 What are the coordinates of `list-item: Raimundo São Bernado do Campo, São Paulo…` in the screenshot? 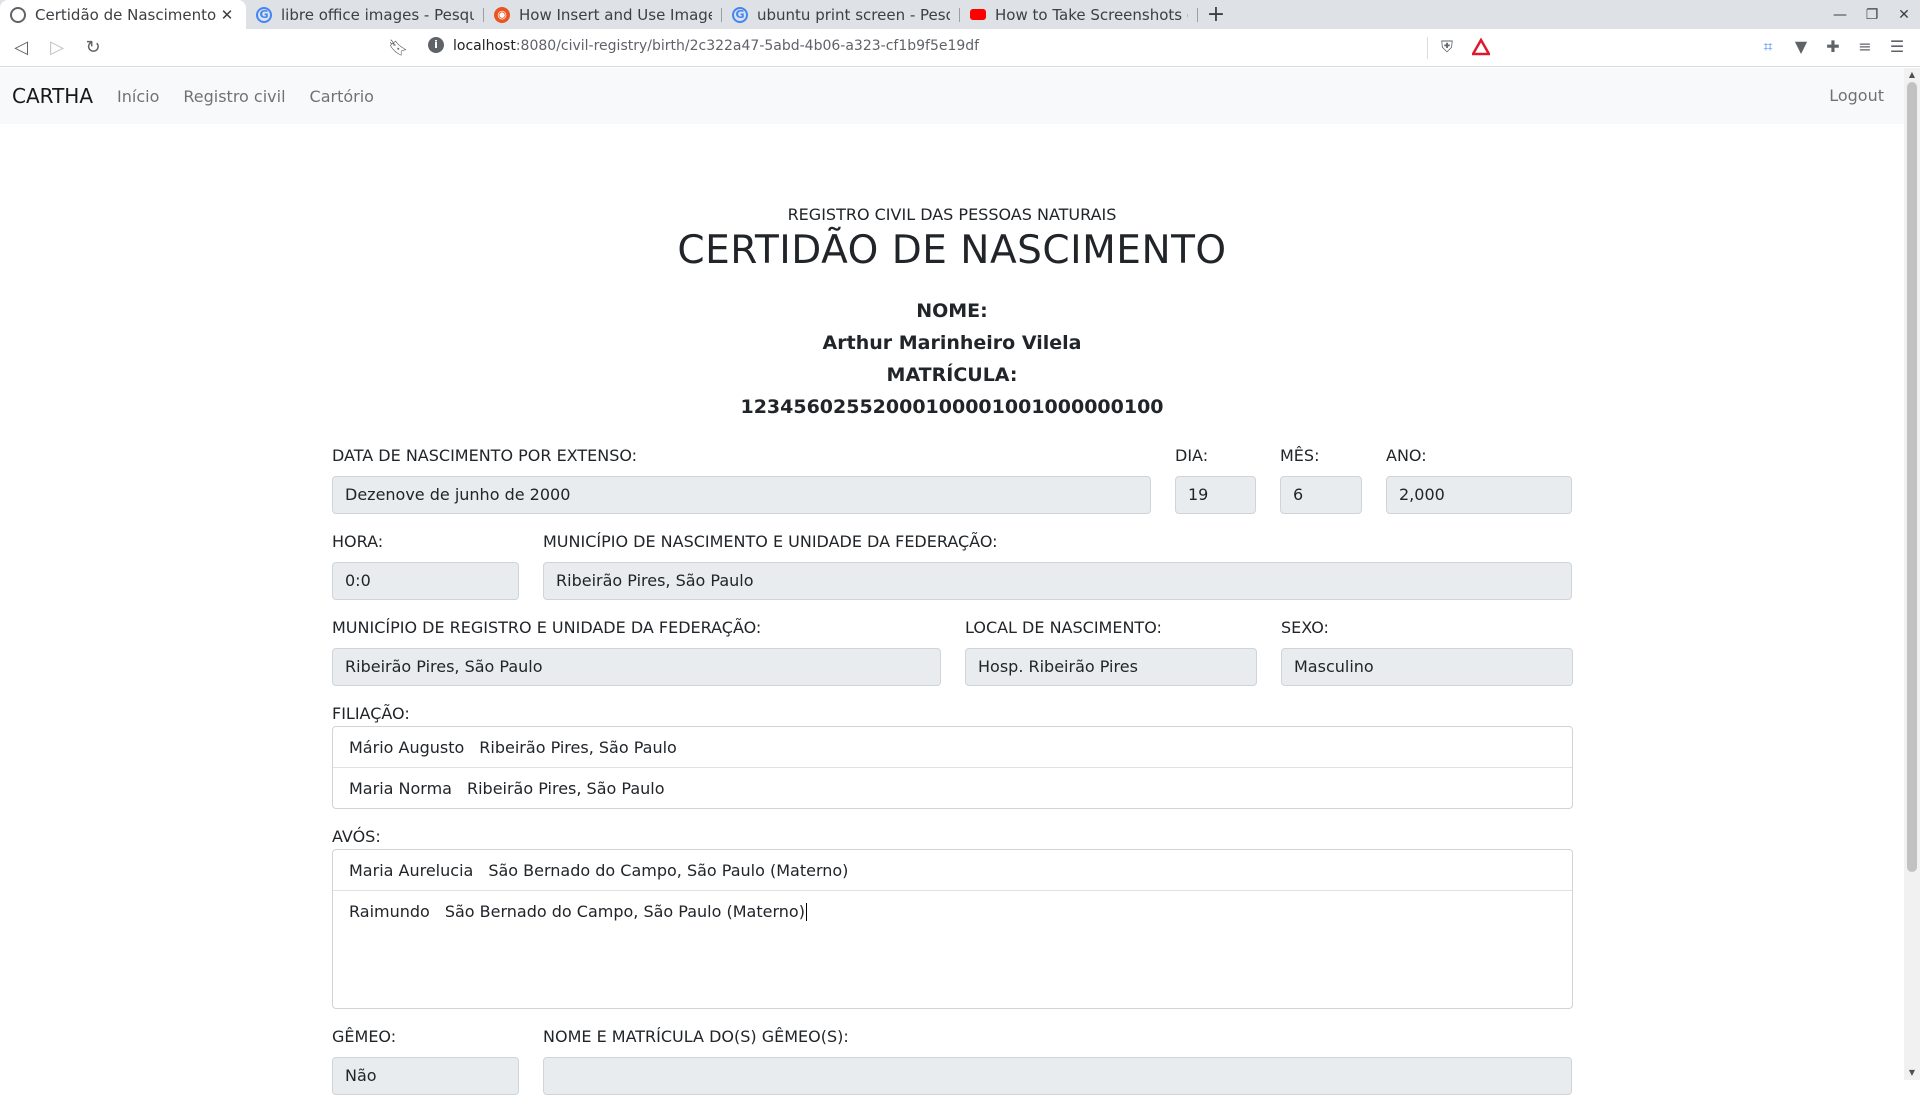 It's located at (952, 911).